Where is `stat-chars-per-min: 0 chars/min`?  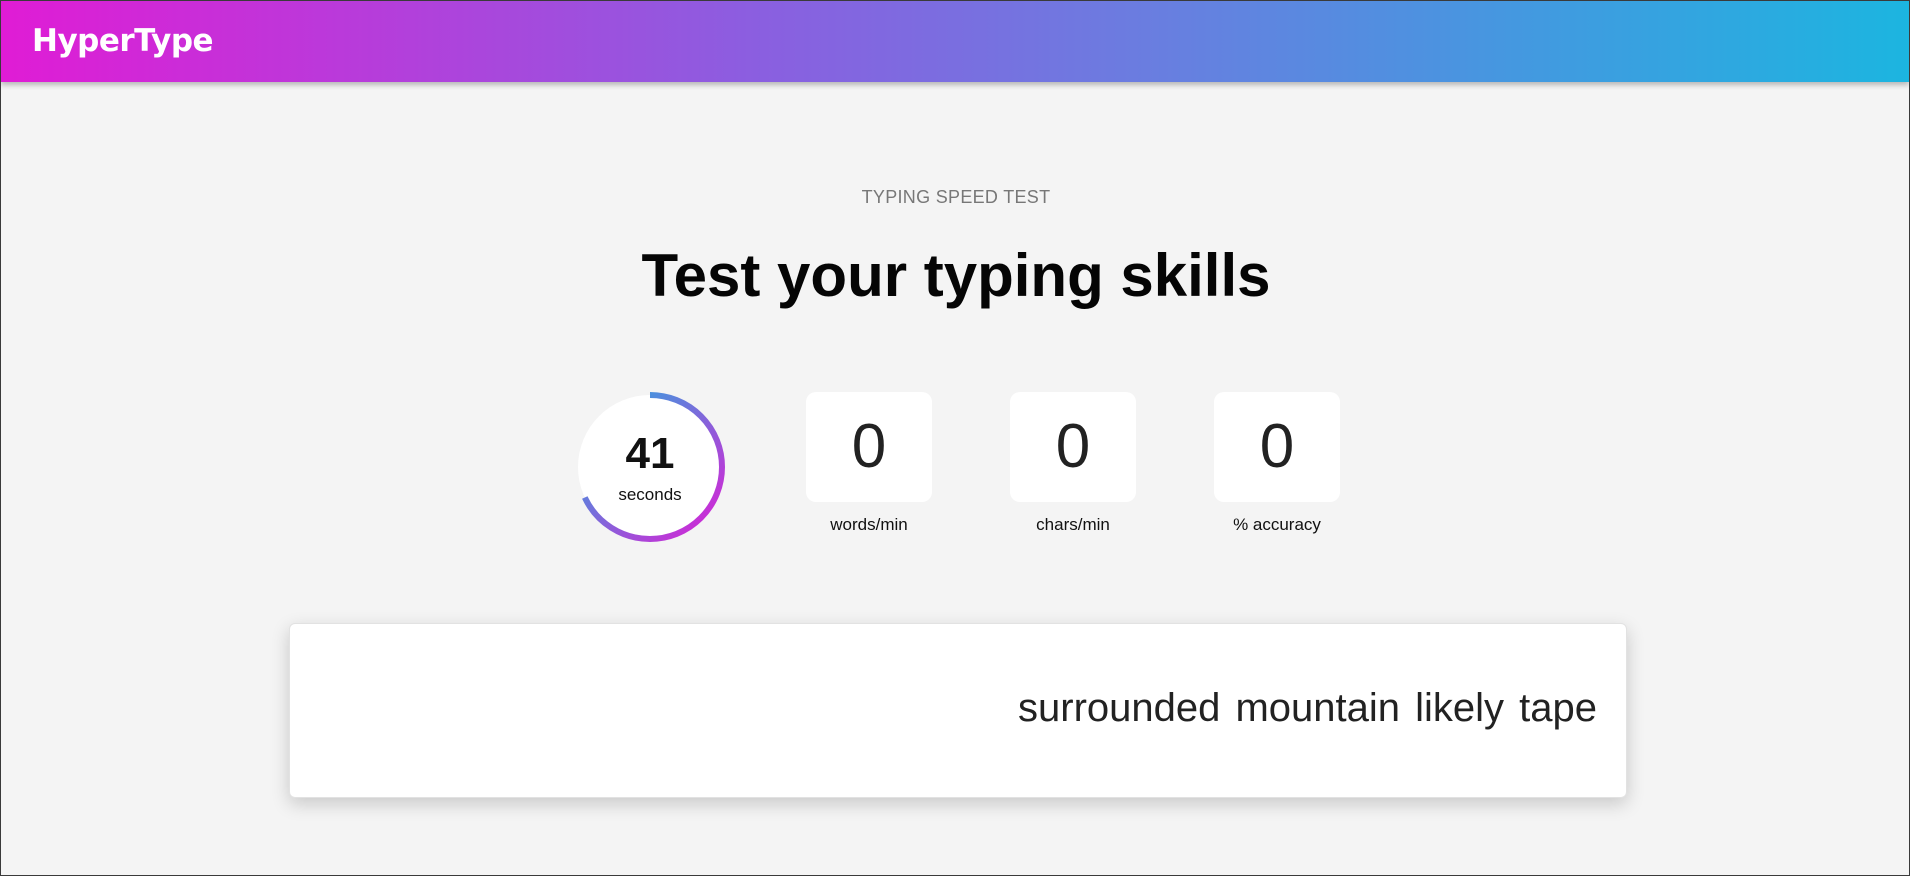
stat-chars-per-min: 0 chars/min is located at coordinates (1073, 463).